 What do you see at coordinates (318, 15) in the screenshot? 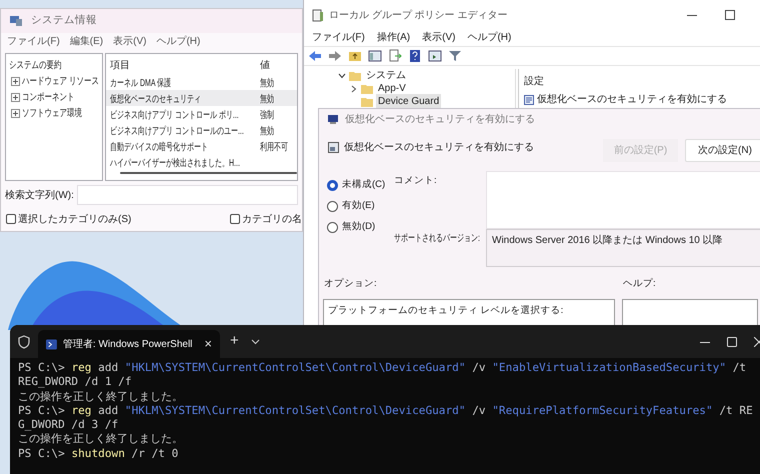
I see `policy-icon` at bounding box center [318, 15].